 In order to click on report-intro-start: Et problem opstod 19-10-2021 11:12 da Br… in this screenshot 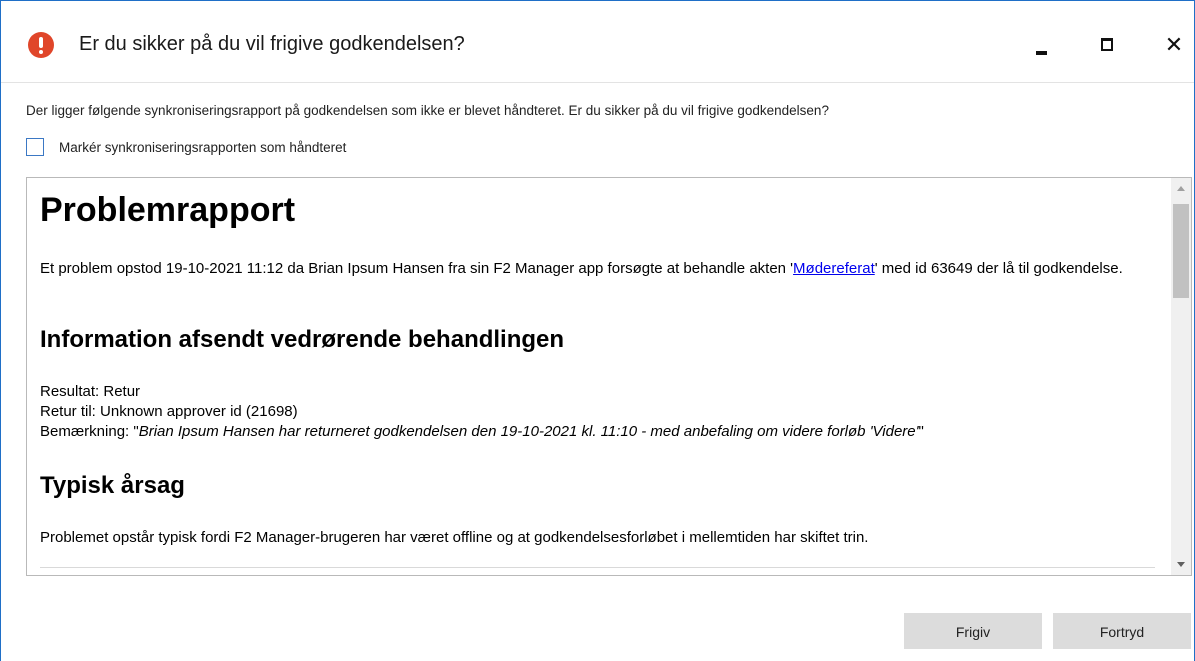, I will do `click(417, 268)`.